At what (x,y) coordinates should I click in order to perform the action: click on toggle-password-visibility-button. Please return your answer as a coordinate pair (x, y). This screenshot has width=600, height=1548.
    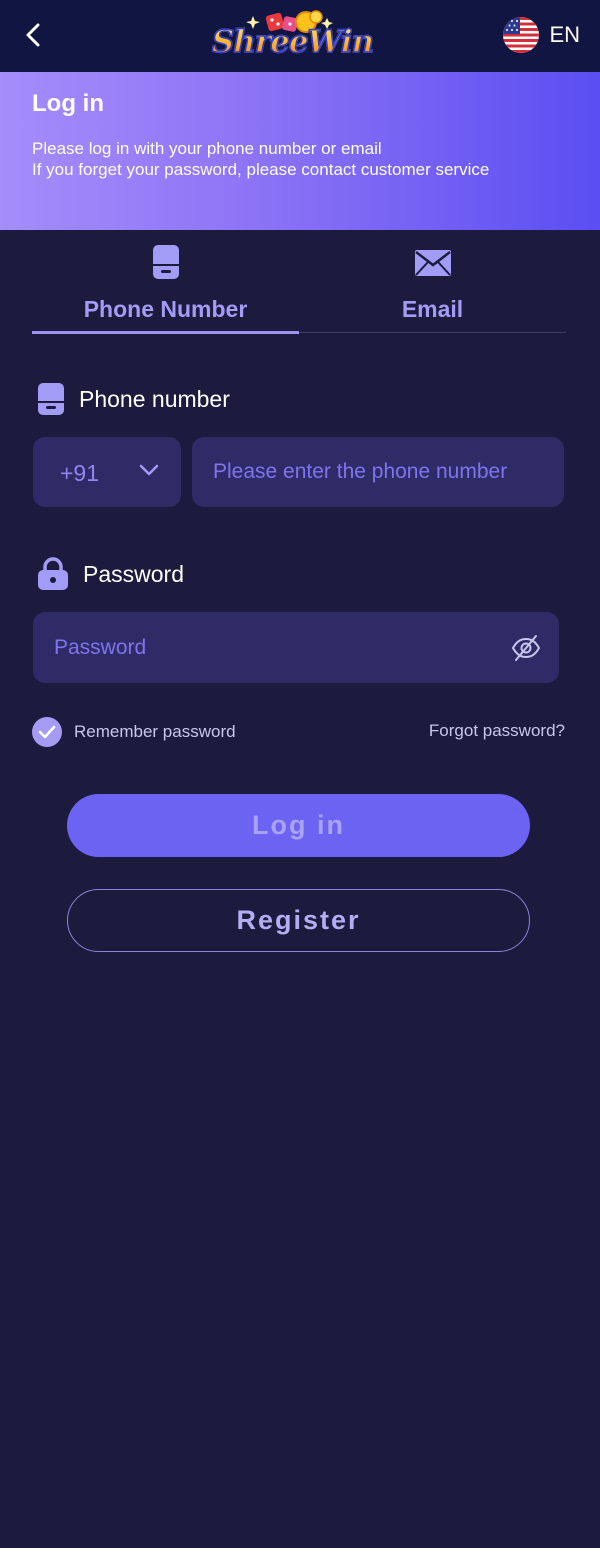
    Looking at the image, I should click on (526, 648).